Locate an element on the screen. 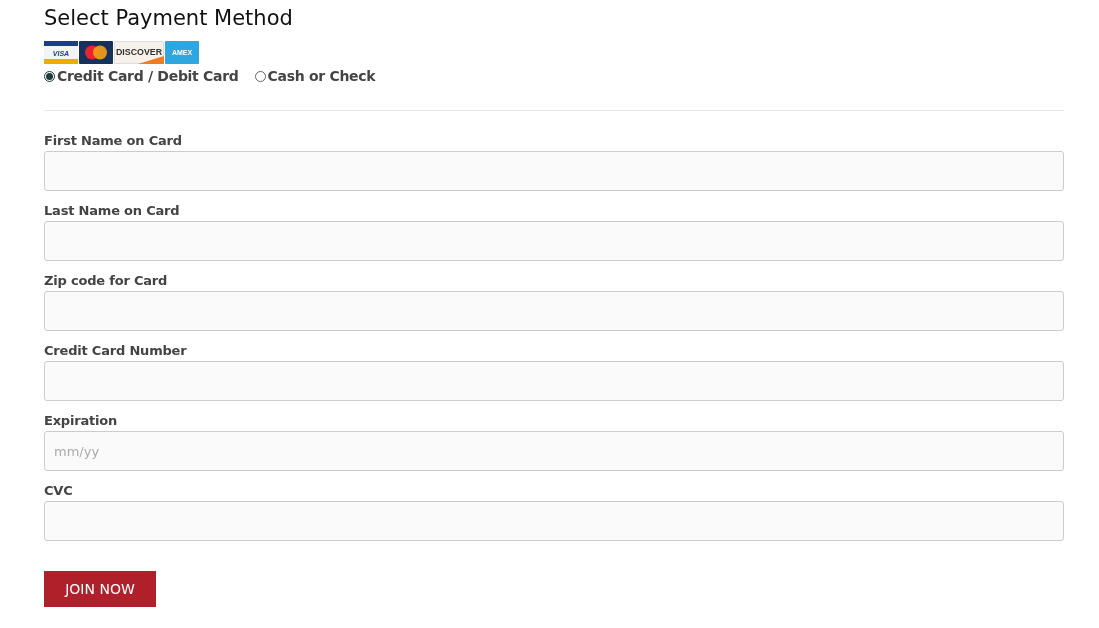 The height and width of the screenshot is (628, 1099). card-logo-icon: DISCOVER is located at coordinates (139, 52).